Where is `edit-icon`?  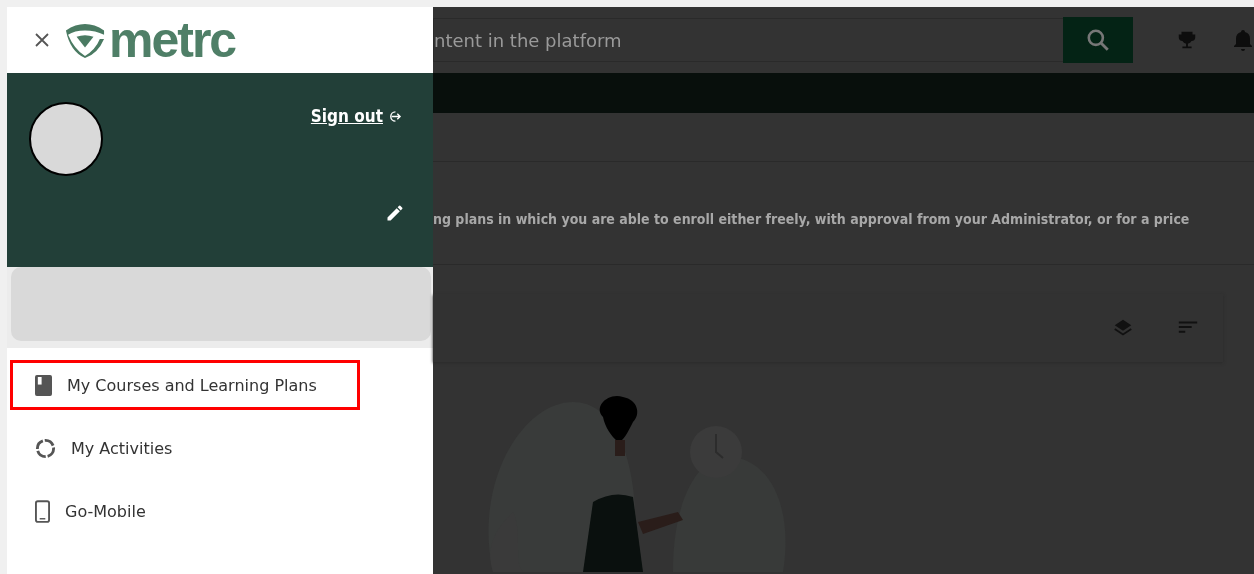
edit-icon is located at coordinates (395, 213).